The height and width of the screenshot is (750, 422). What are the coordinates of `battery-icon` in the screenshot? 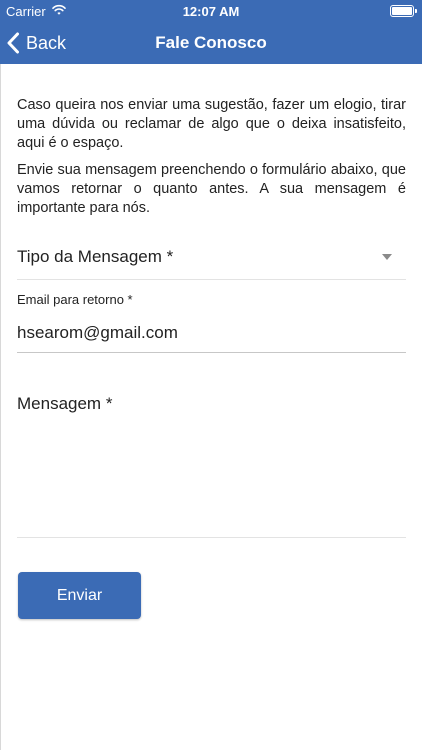 It's located at (403, 11).